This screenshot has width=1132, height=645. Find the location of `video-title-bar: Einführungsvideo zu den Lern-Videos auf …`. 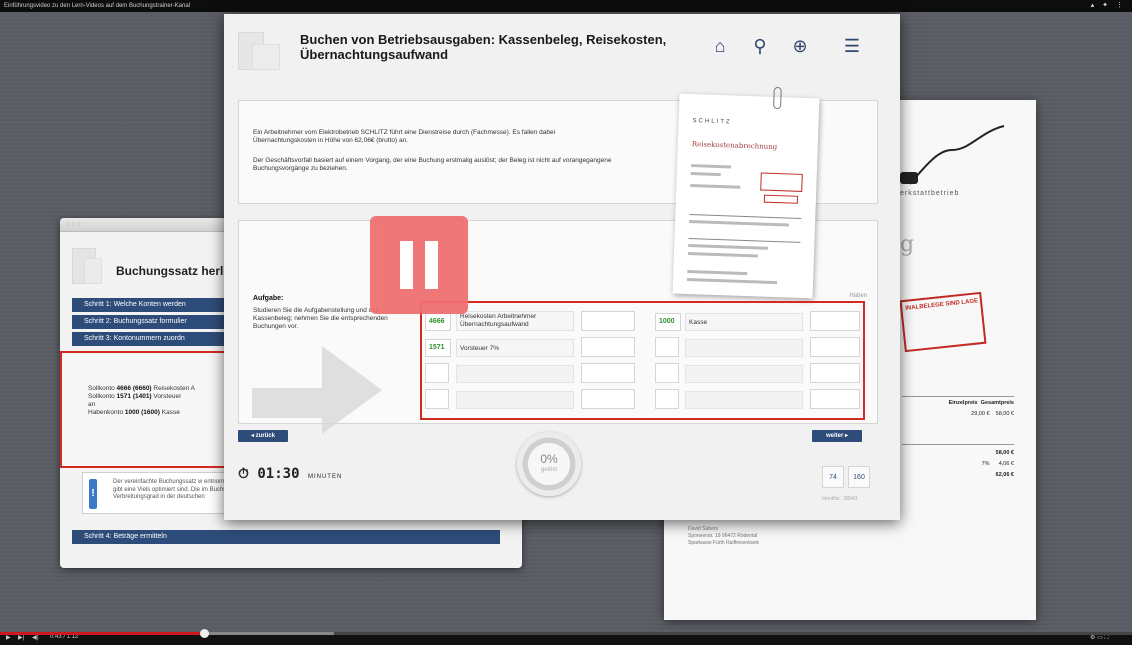

video-title-bar: Einführungsvideo zu den Lern-Videos auf … is located at coordinates (566, 6).